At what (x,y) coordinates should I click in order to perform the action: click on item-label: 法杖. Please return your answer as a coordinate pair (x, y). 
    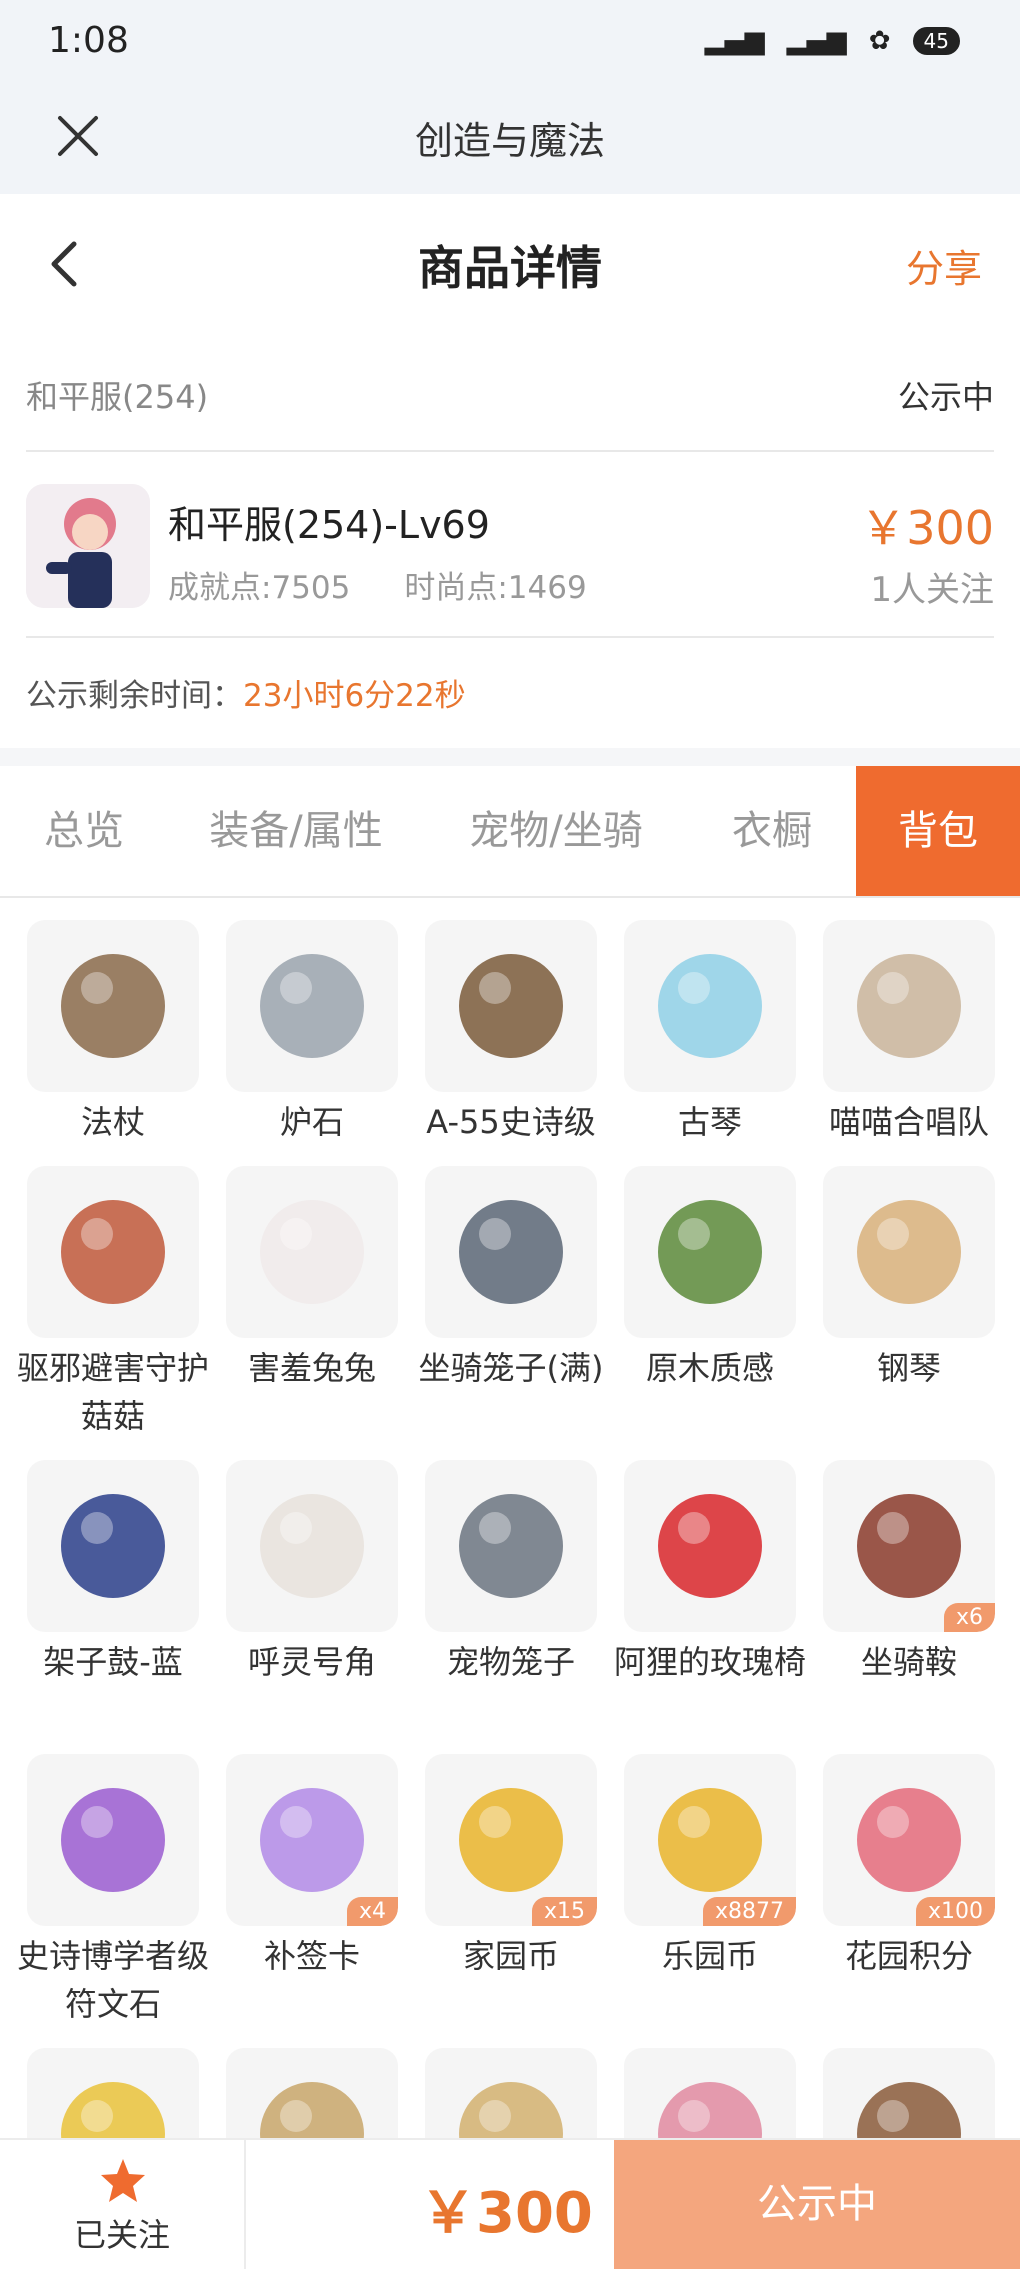
    Looking at the image, I should click on (112, 1122).